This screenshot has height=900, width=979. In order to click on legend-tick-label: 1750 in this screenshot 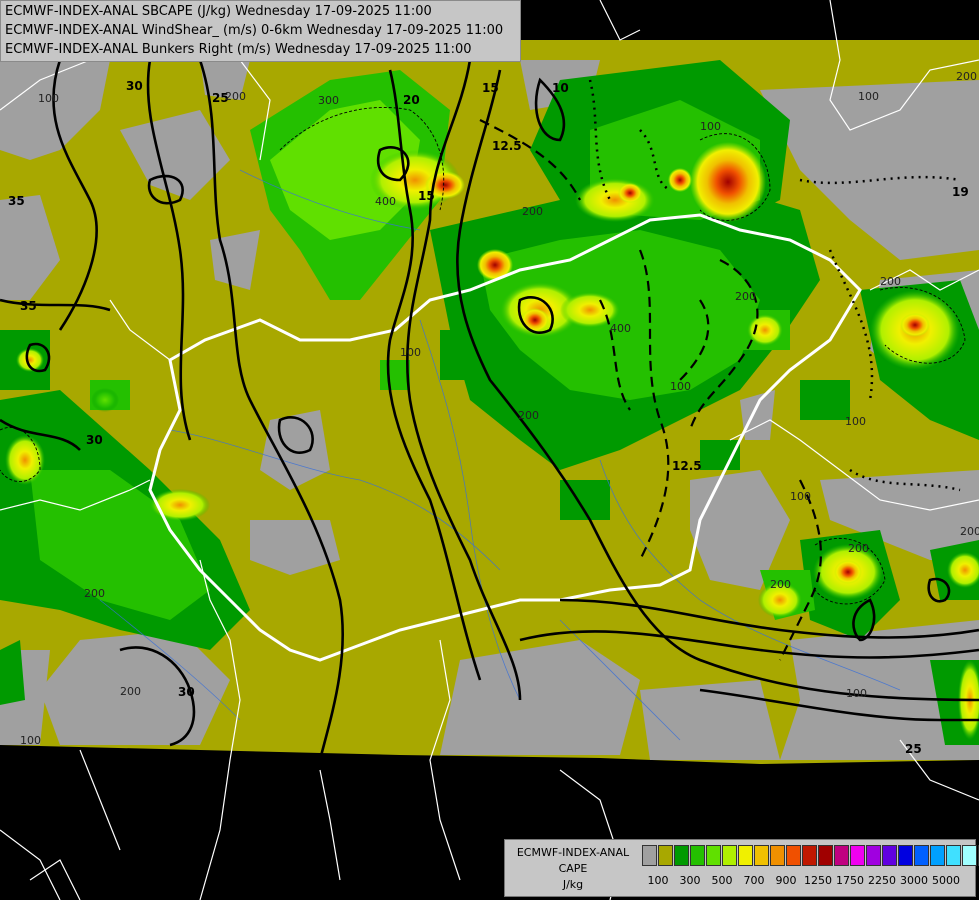, I will do `click(850, 880)`.